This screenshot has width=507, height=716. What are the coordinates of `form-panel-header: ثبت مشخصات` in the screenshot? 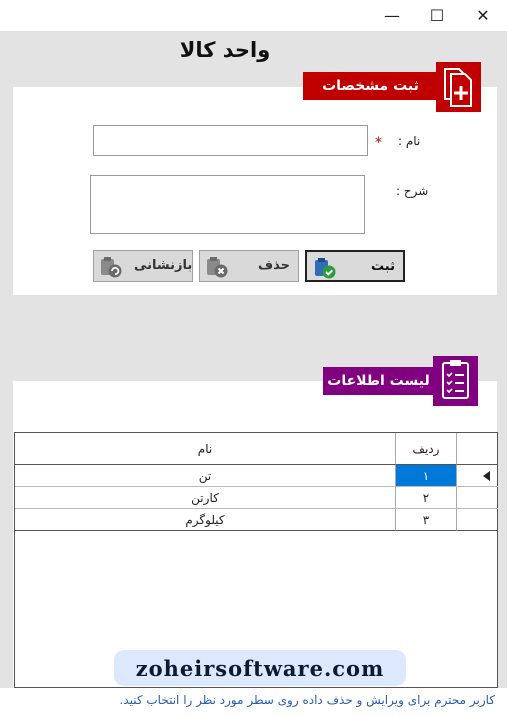 It's located at (370, 86).